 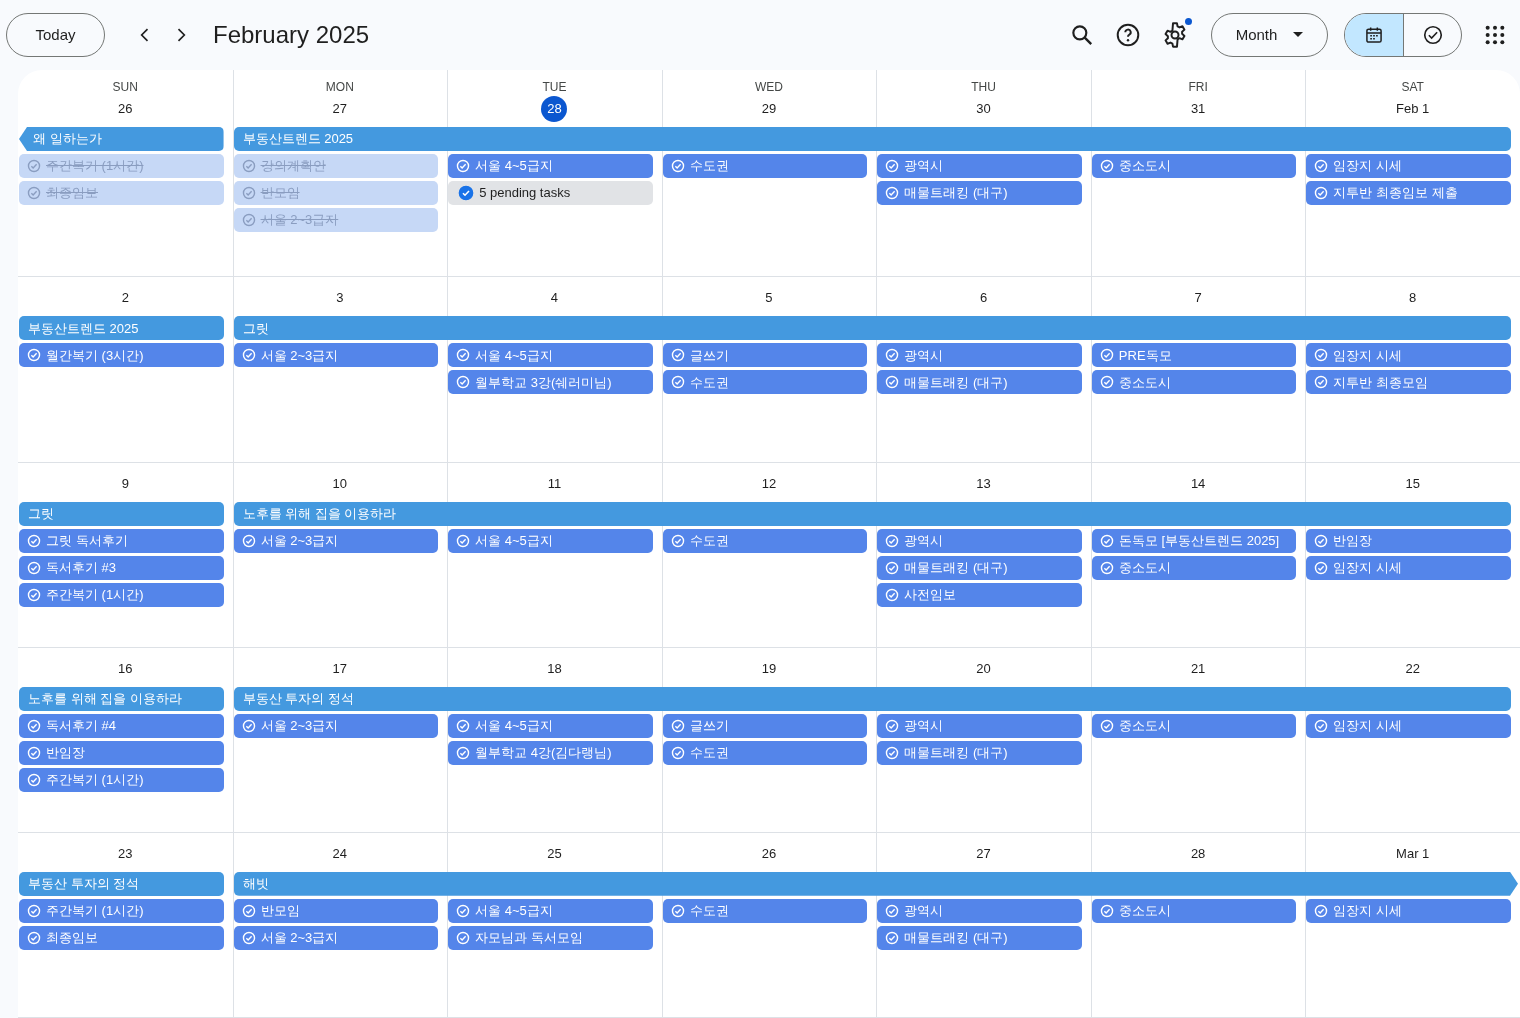 What do you see at coordinates (1413, 853) in the screenshot?
I see `day-number: Mar 1` at bounding box center [1413, 853].